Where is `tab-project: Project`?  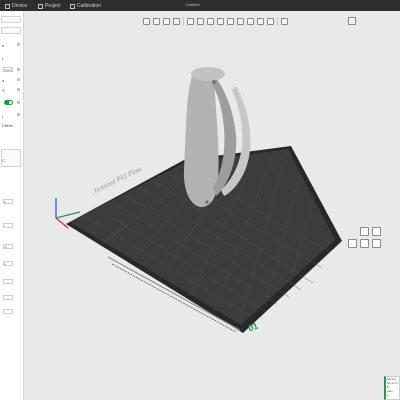
tab-project: Project is located at coordinates (49, 6).